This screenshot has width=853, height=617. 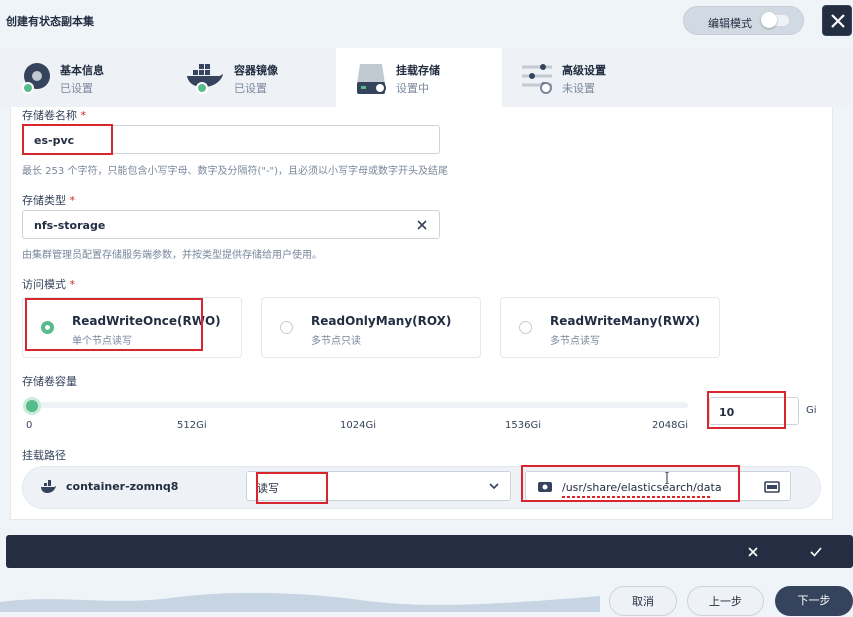 What do you see at coordinates (523, 425) in the screenshot?
I see `slider-tick: 1536Gi` at bounding box center [523, 425].